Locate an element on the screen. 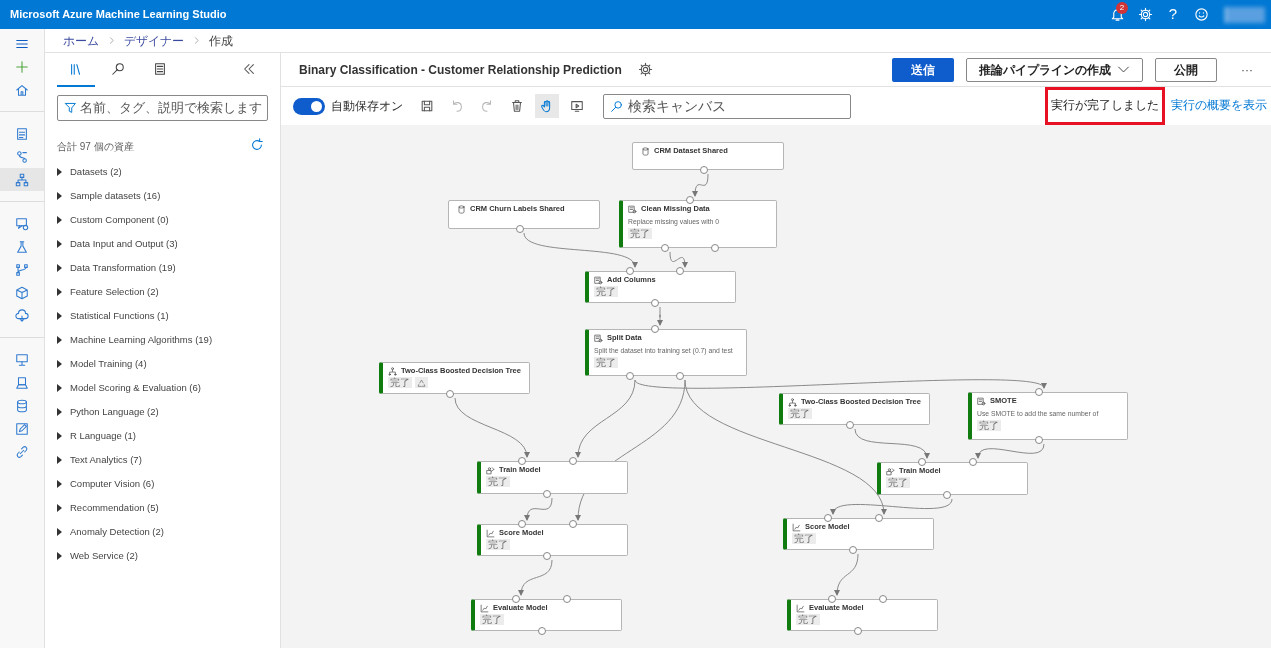  monitor-icon is located at coordinates (22, 359).